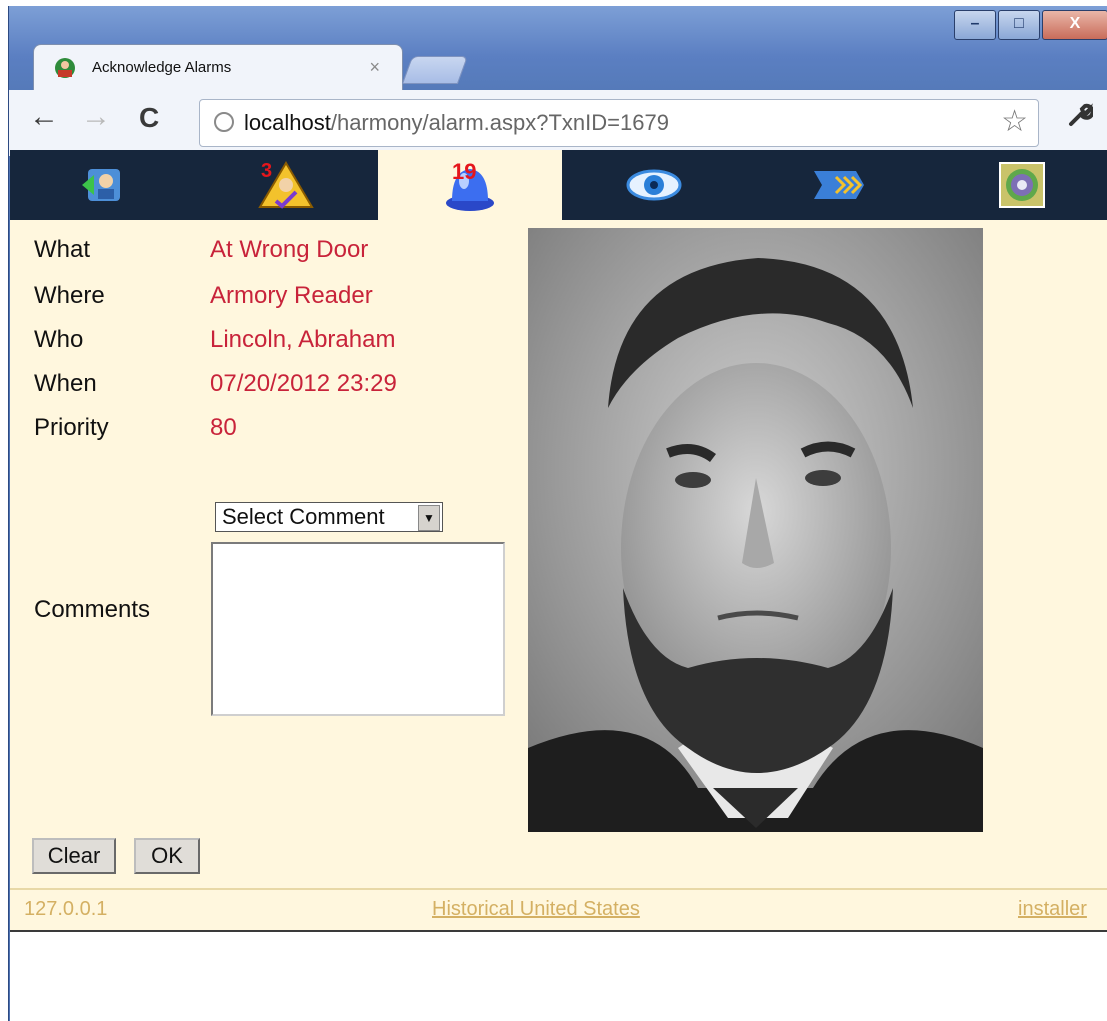  Describe the element at coordinates (1019, 25) in the screenshot. I see `maximize-button: □` at that location.